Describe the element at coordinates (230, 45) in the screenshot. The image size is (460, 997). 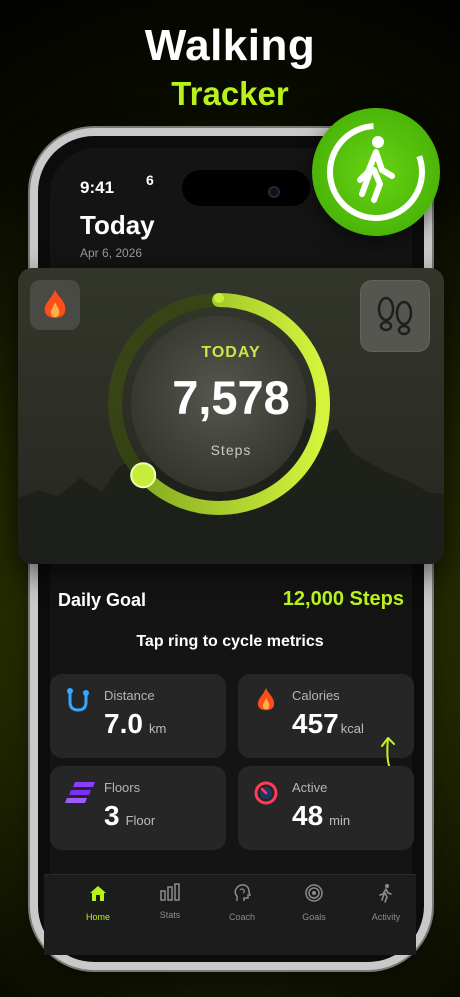
I see `promo-title: Walking` at that location.